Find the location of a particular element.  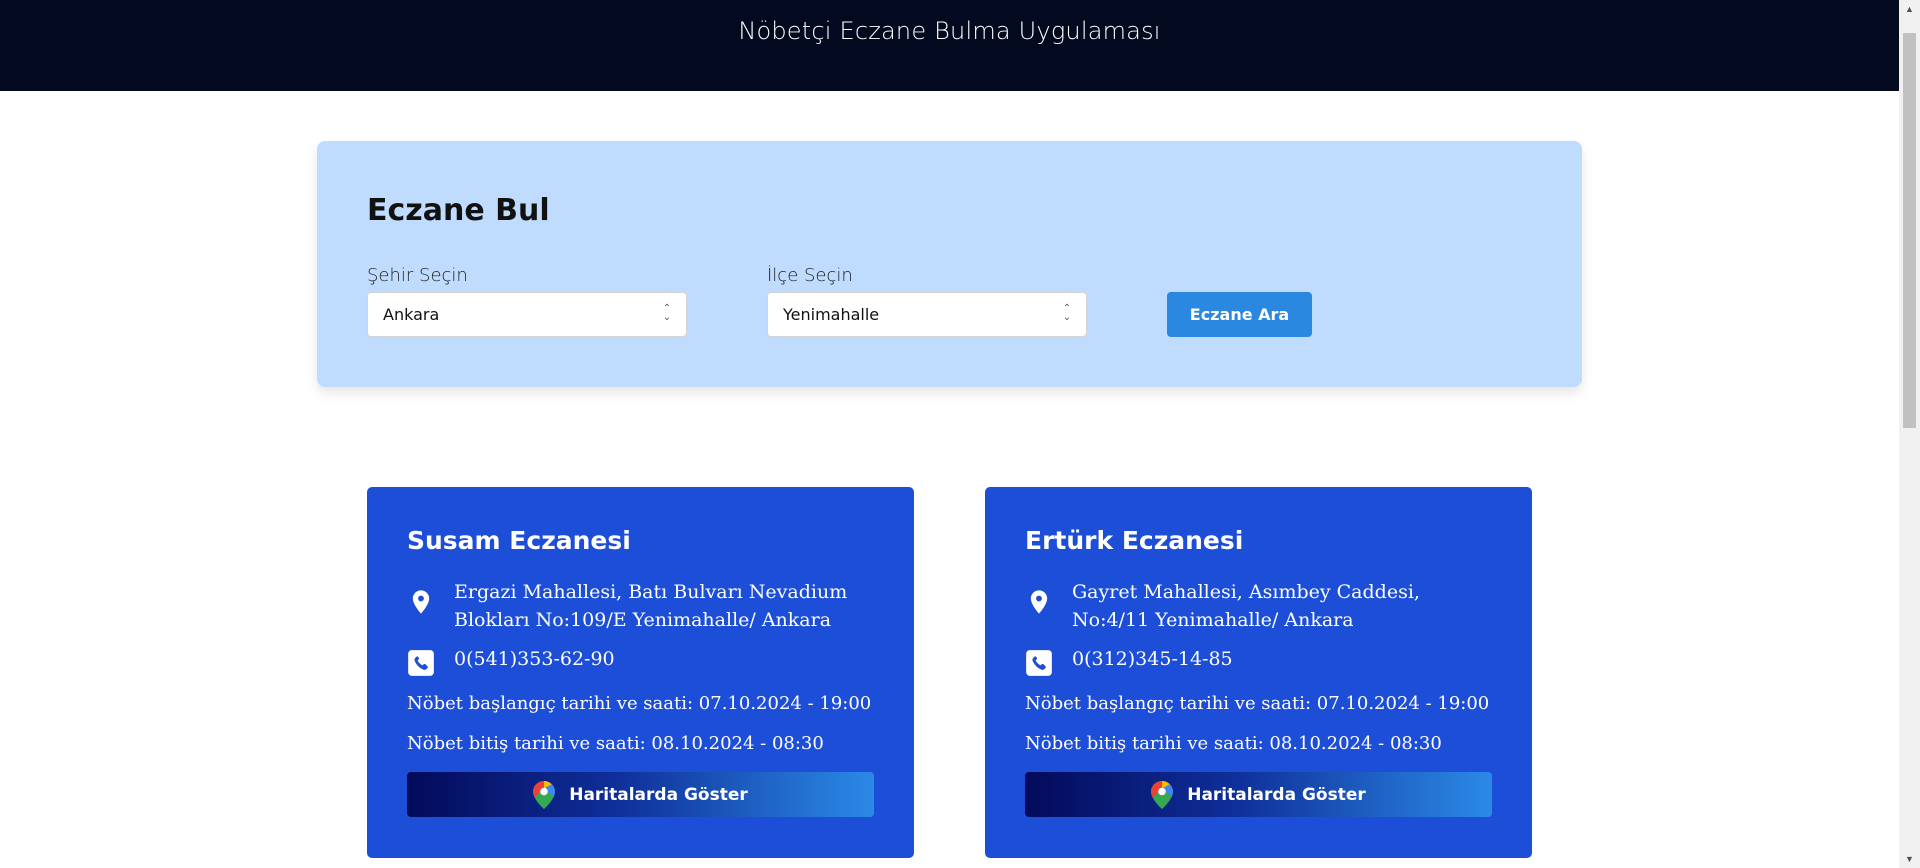

app-header: Nöbetçi Eczane Bulma Uygulaması is located at coordinates (949, 45).